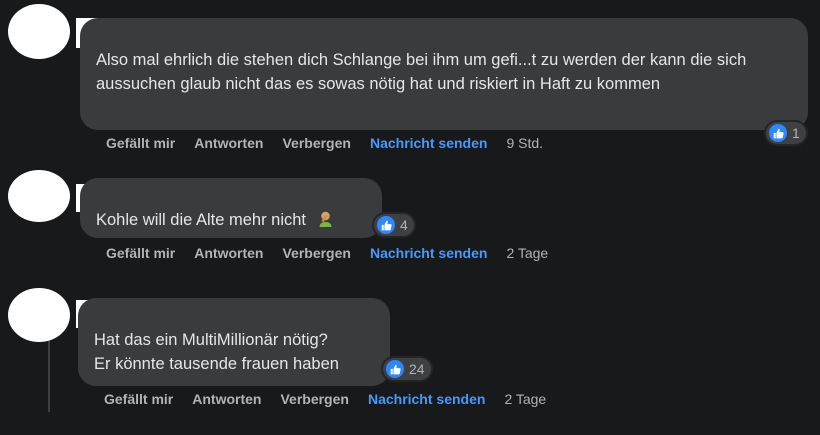  What do you see at coordinates (201, 220) in the screenshot?
I see `comment-text: Kohle will die Alte mehr nicht` at bounding box center [201, 220].